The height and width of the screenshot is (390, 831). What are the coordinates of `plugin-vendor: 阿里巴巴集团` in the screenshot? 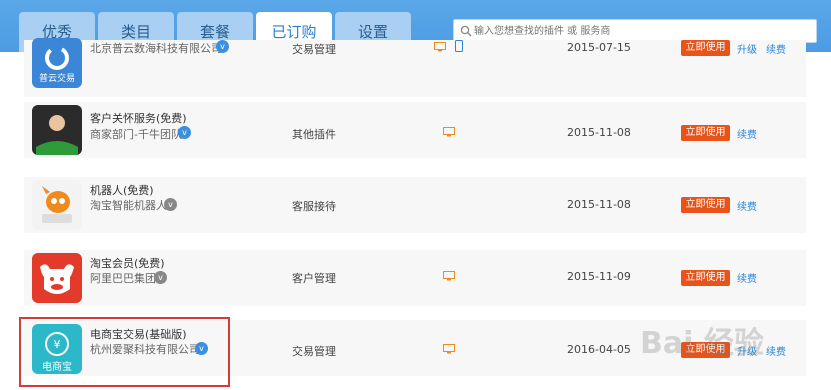 It's located at (123, 278).